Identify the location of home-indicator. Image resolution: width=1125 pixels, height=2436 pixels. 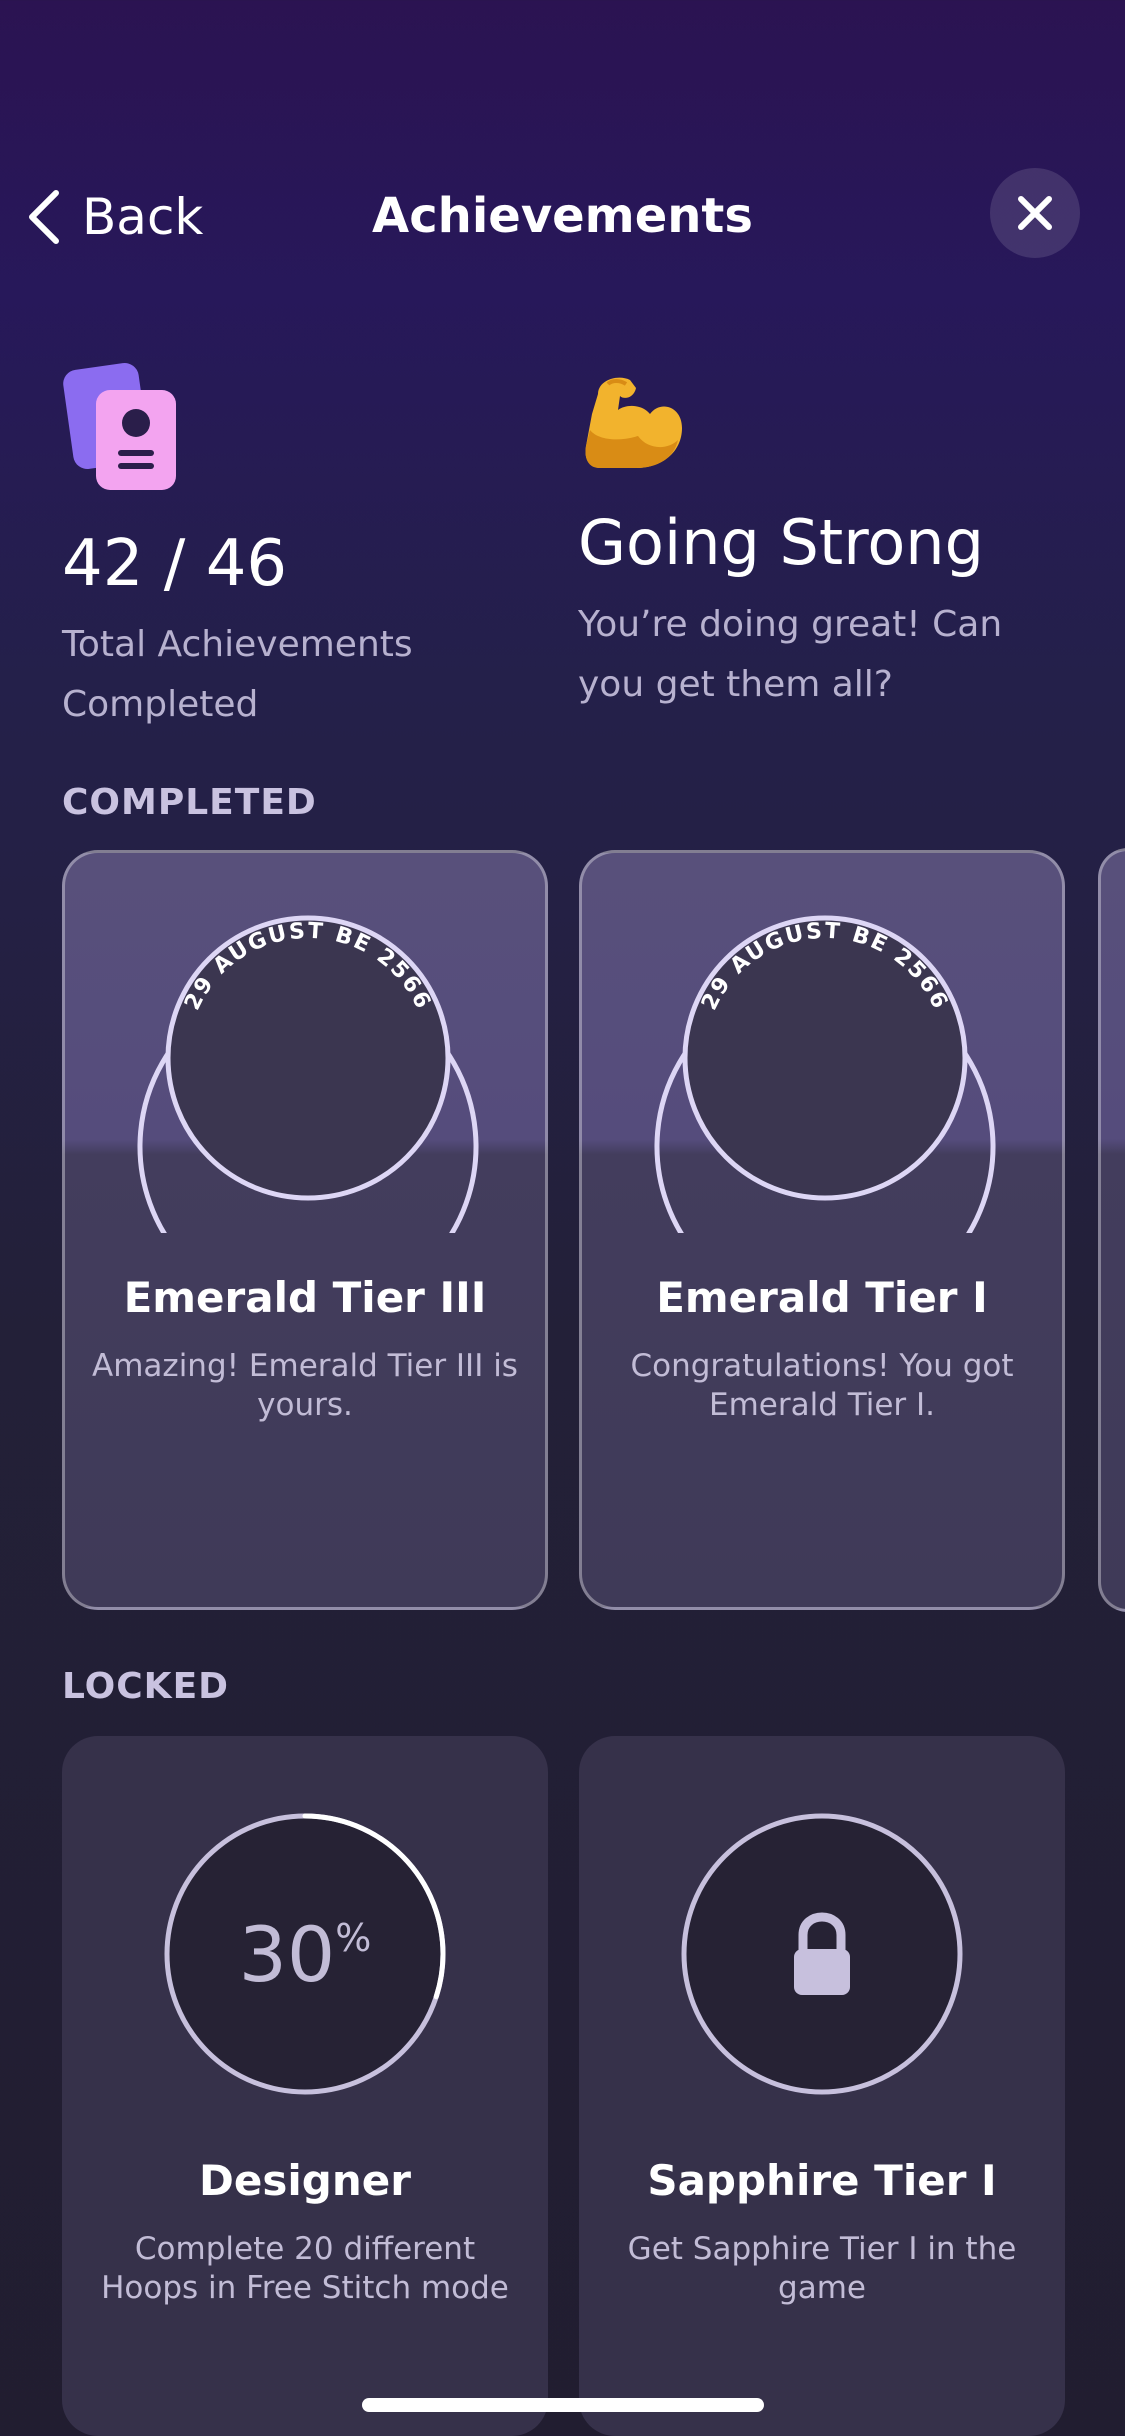
(563, 2405).